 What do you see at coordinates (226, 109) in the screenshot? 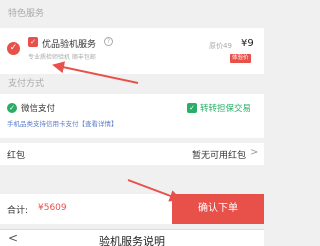
I see `guarantee-label: 转转担保交易` at bounding box center [226, 109].